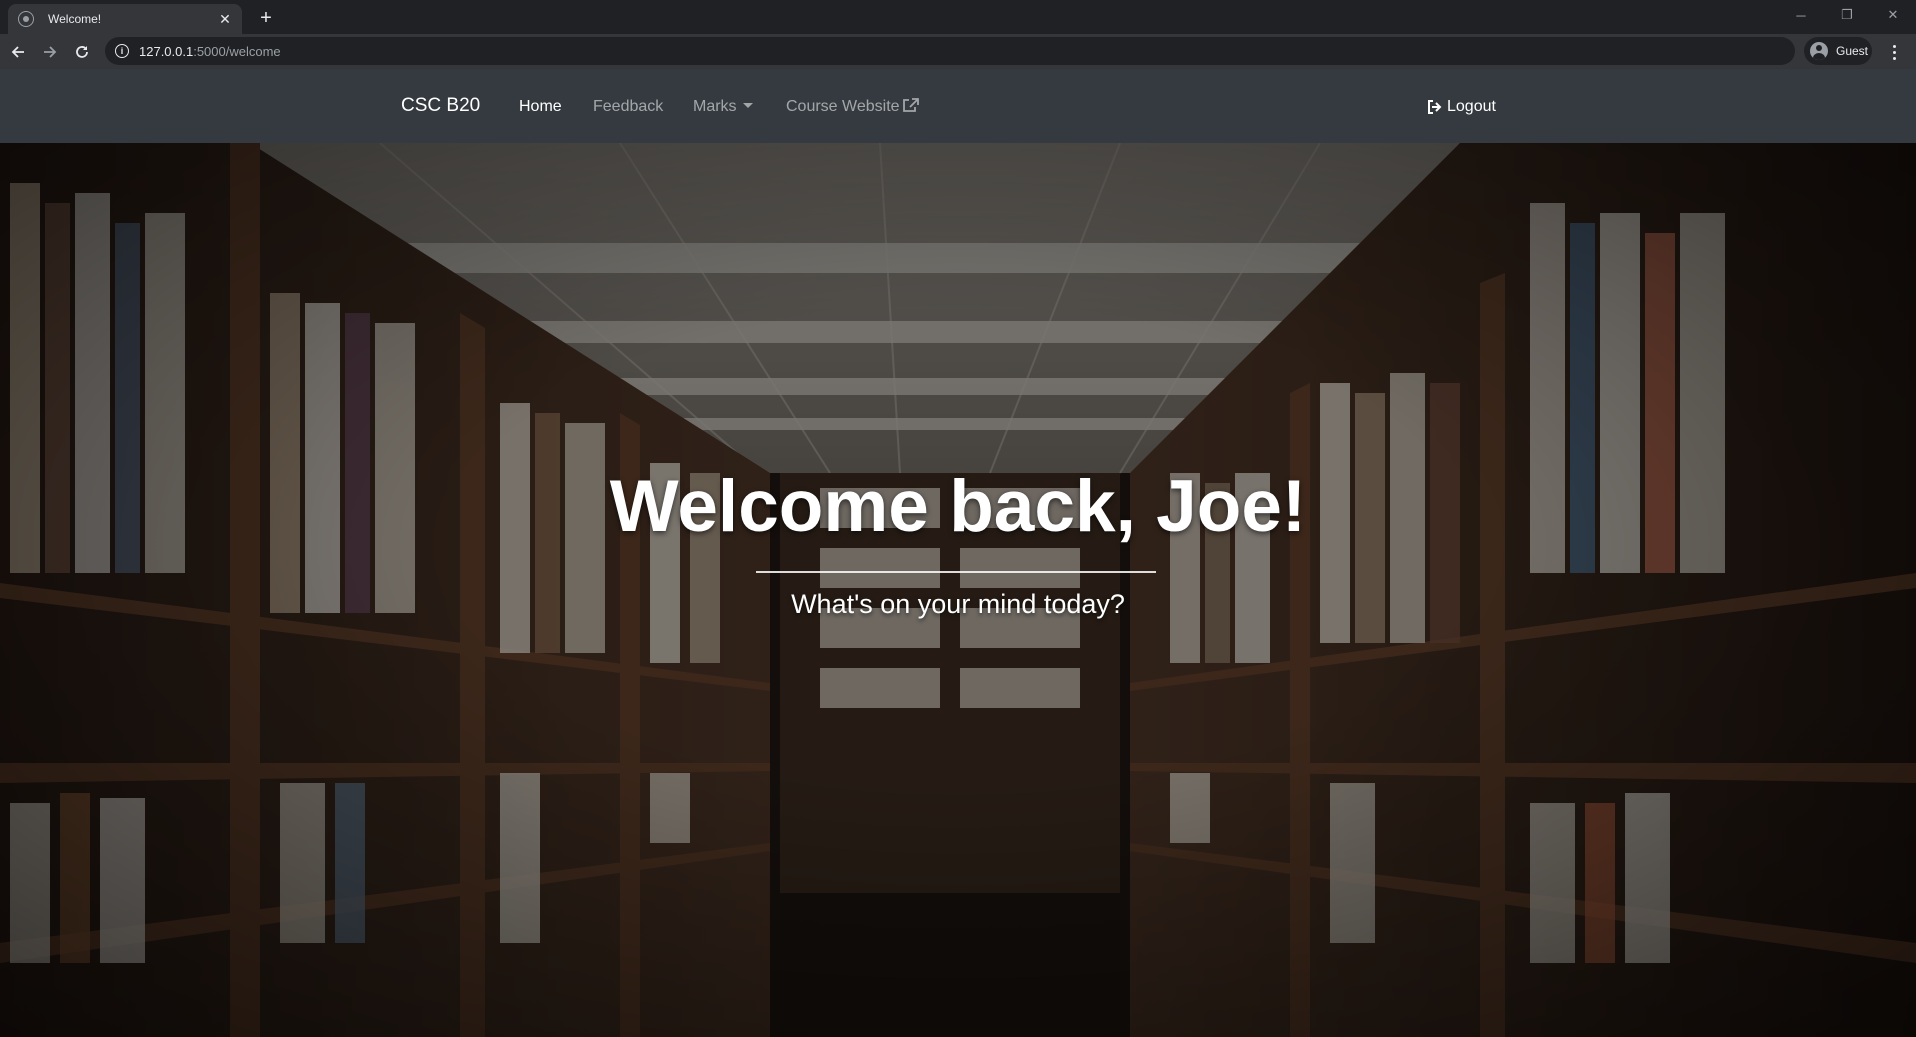 Image resolution: width=1916 pixels, height=1037 pixels. I want to click on welcome-subline: What's on your mind today?, so click(958, 604).